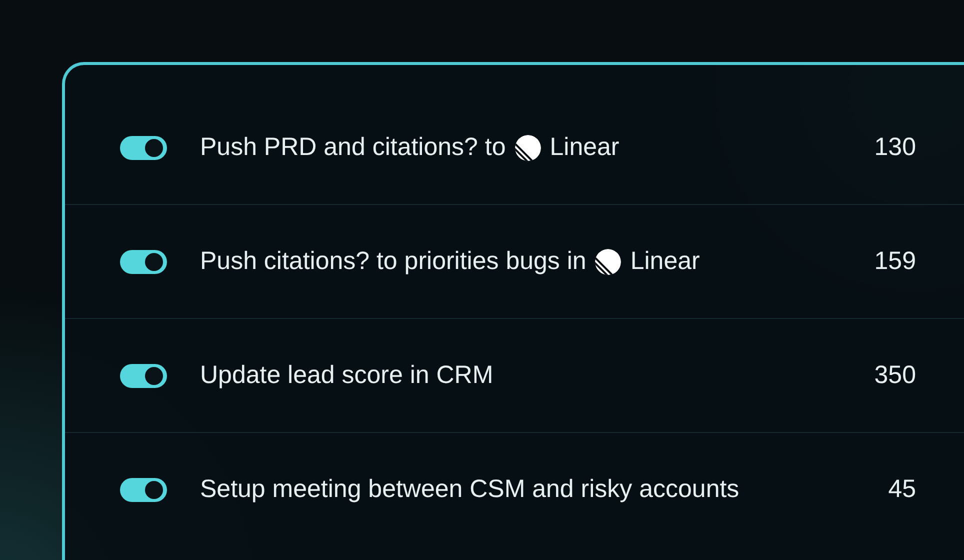 This screenshot has width=964, height=560. I want to click on task-label: Push PRD and citations? to, so click(353, 147).